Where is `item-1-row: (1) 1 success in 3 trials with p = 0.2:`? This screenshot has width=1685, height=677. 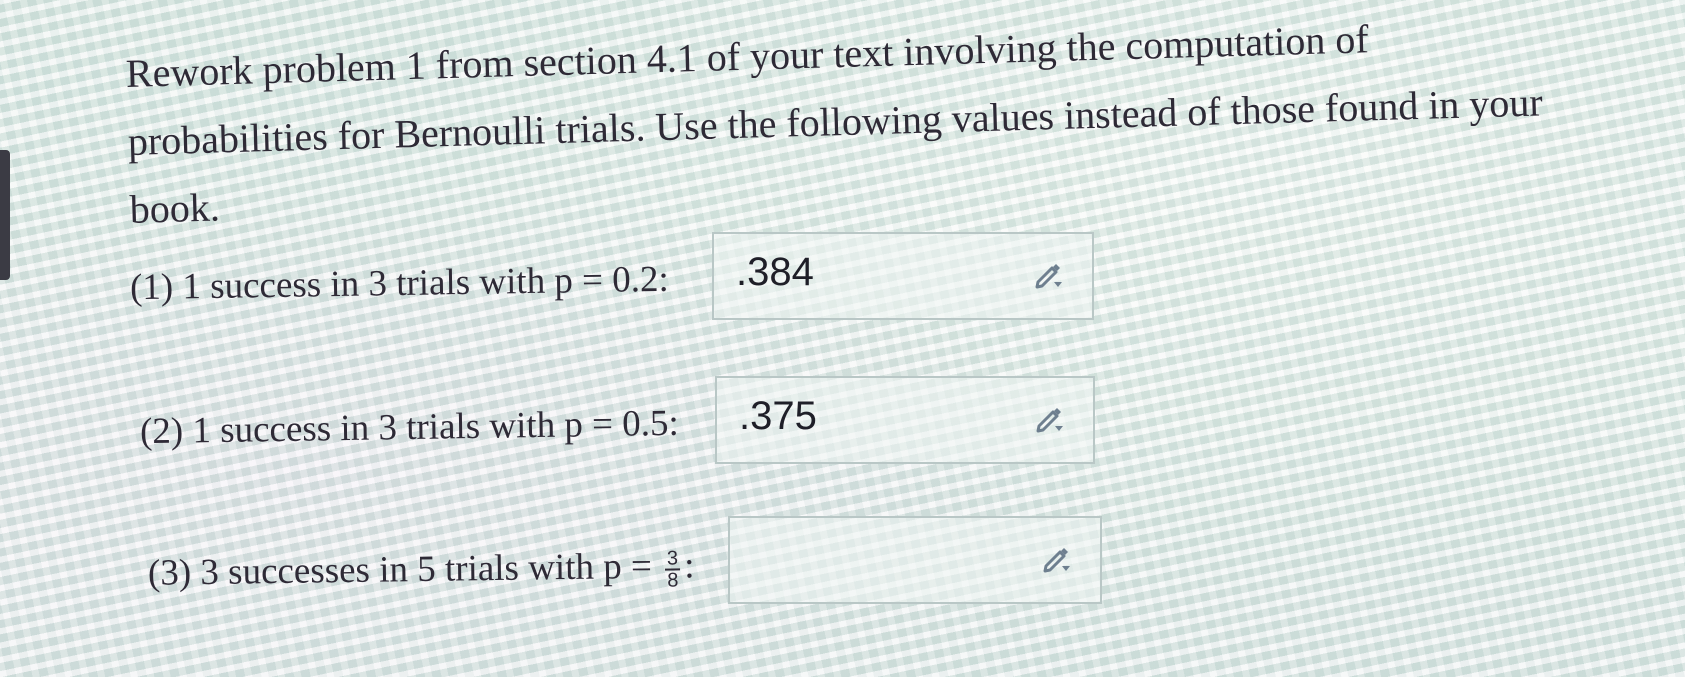 item-1-row: (1) 1 success in 3 trials with p = 0.2: is located at coordinates (399, 283).